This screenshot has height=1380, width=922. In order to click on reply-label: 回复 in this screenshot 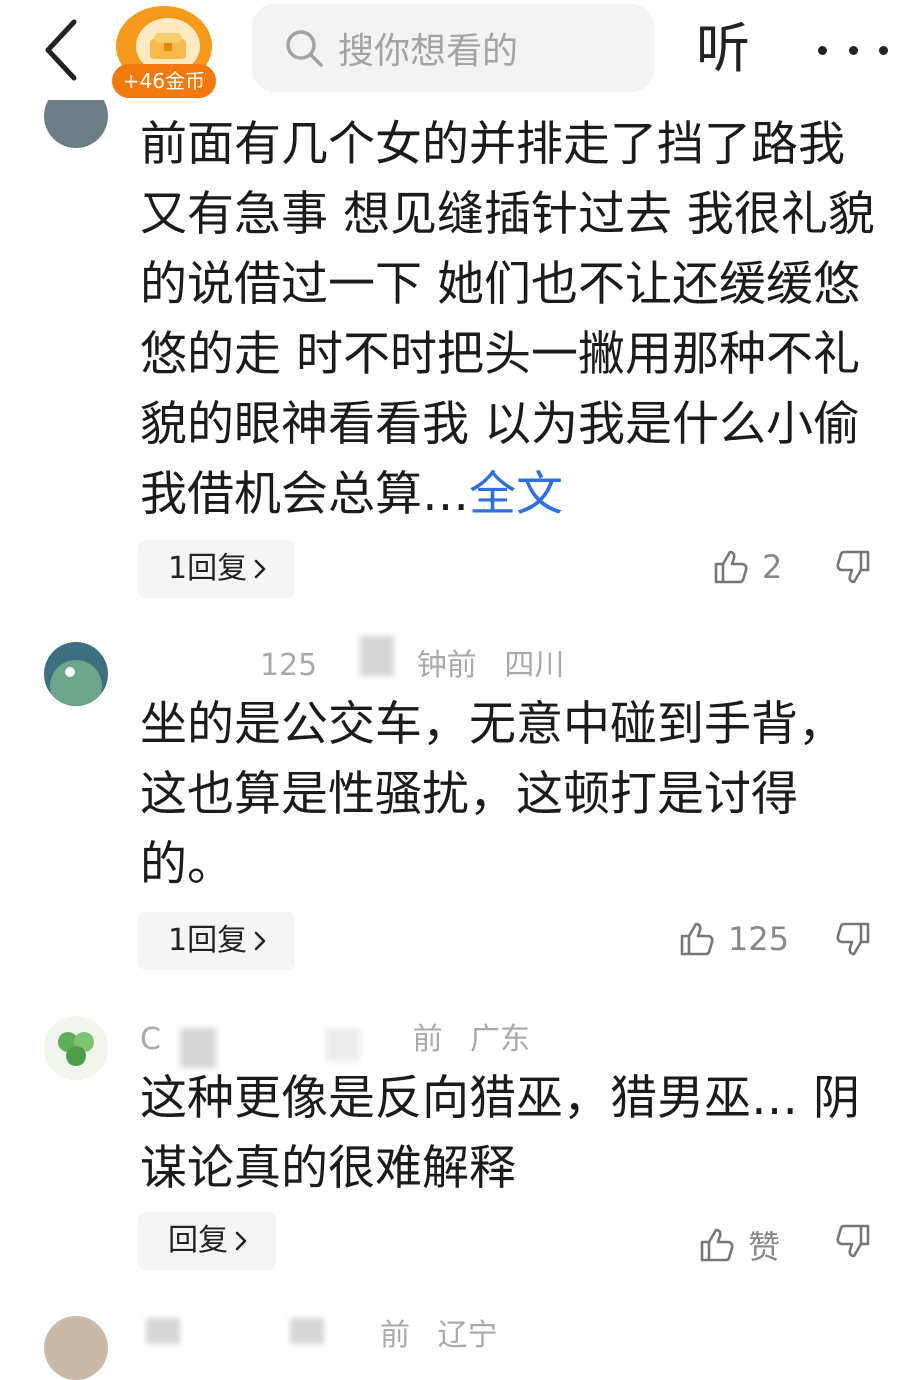, I will do `click(198, 1240)`.